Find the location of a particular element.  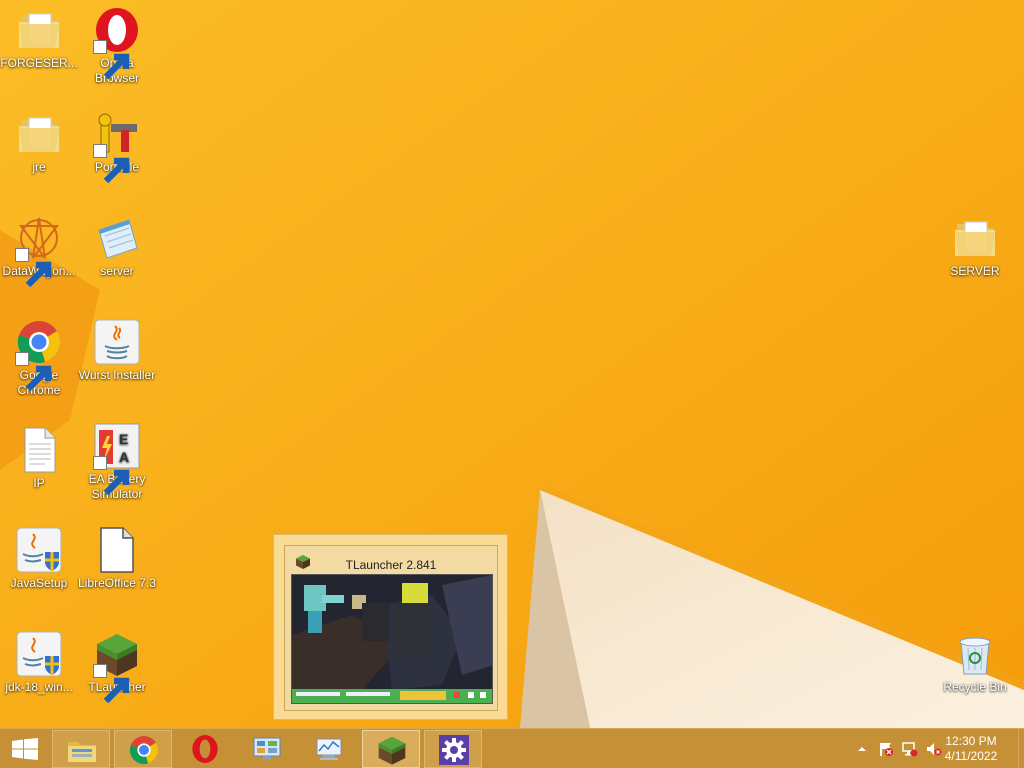

libreoffice-icon is located at coordinates (117, 550).